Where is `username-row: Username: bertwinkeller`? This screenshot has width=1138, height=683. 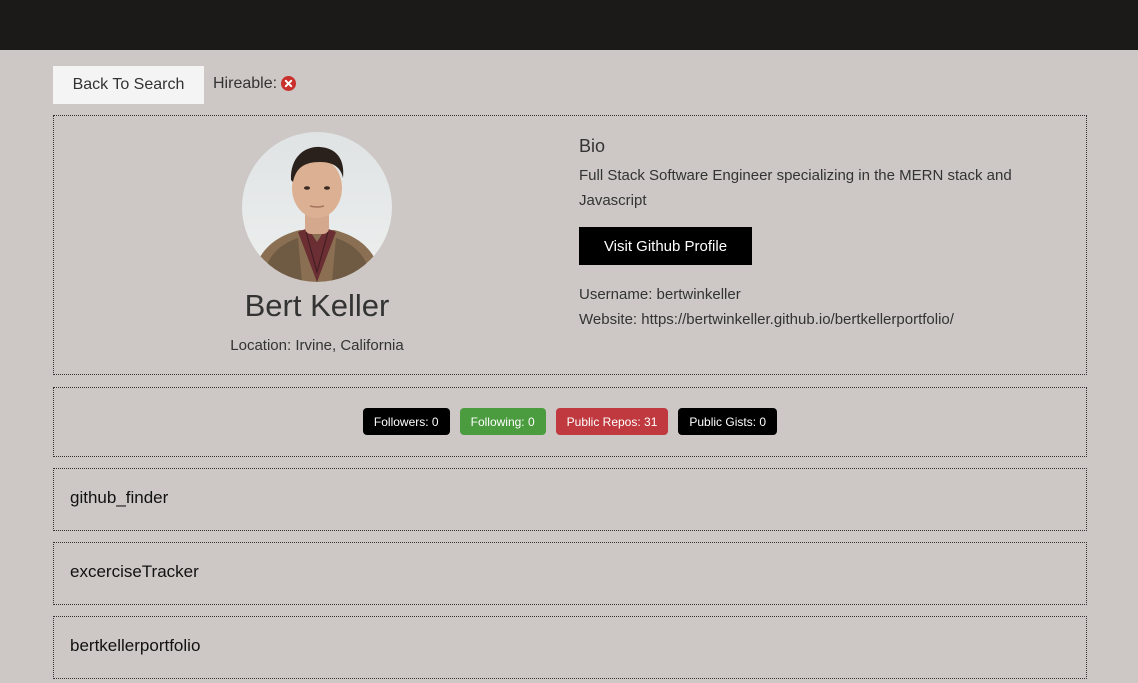 username-row: Username: bertwinkeller is located at coordinates (766, 294).